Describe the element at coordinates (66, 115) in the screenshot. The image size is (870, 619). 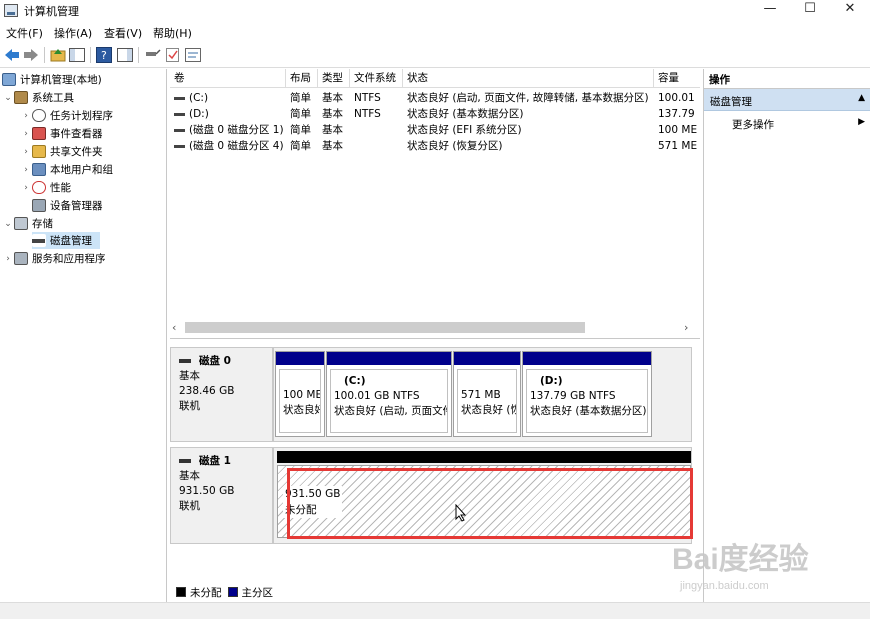
I see `tree-item-task-scheduler: › 任务计划程序` at that location.